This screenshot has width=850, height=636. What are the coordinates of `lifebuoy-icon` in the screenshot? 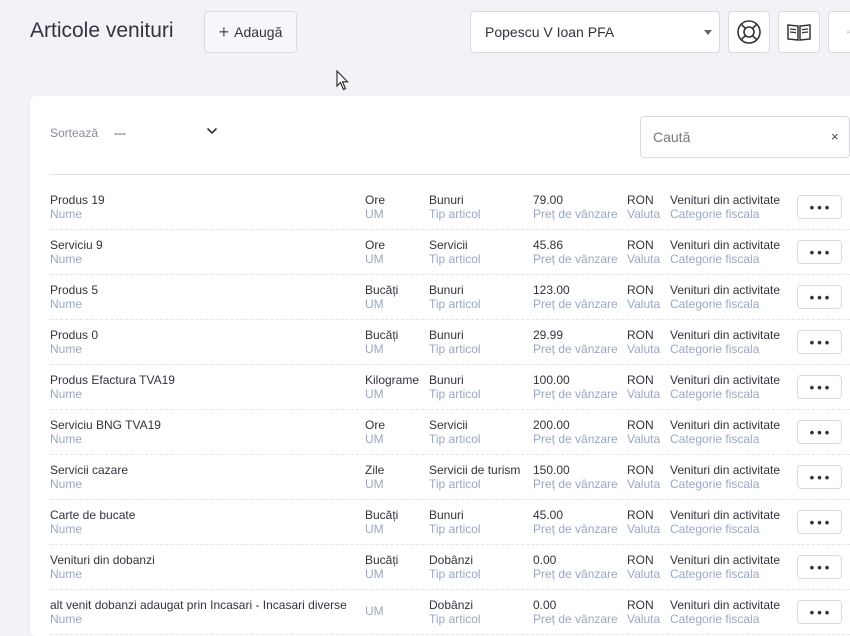 It's located at (749, 32).